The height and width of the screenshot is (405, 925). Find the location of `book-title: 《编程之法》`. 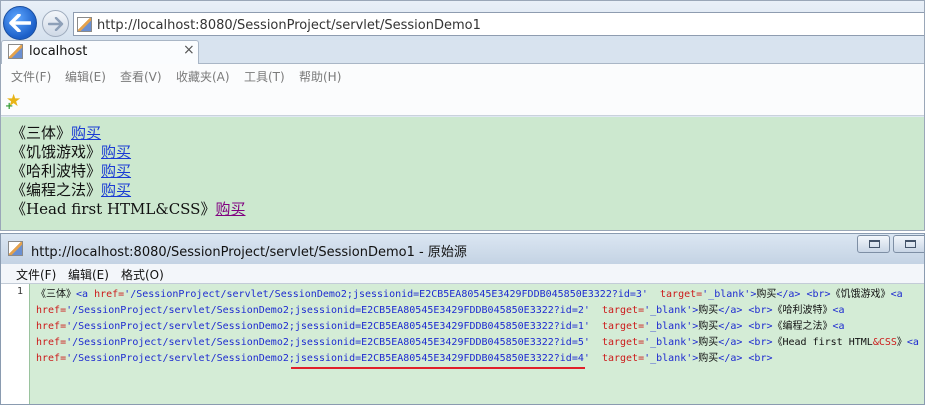

book-title: 《编程之法》 is located at coordinates (56, 190).